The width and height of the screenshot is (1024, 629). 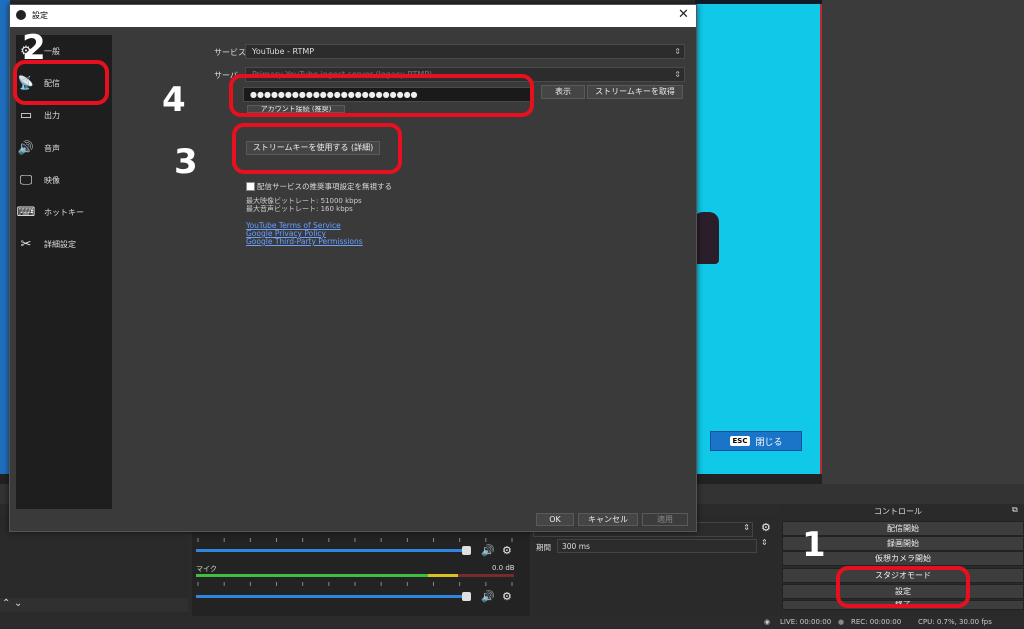 What do you see at coordinates (63, 148) in the screenshot?
I see `sidebar-item-audio: 🔊 音声` at bounding box center [63, 148].